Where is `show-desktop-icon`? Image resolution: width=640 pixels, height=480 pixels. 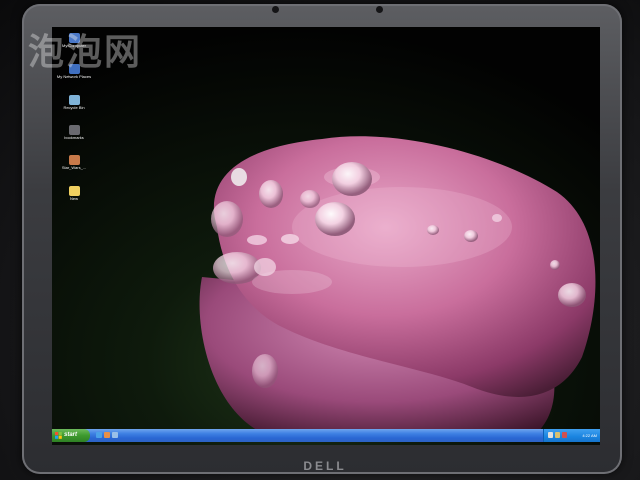 show-desktop-icon is located at coordinates (115, 435).